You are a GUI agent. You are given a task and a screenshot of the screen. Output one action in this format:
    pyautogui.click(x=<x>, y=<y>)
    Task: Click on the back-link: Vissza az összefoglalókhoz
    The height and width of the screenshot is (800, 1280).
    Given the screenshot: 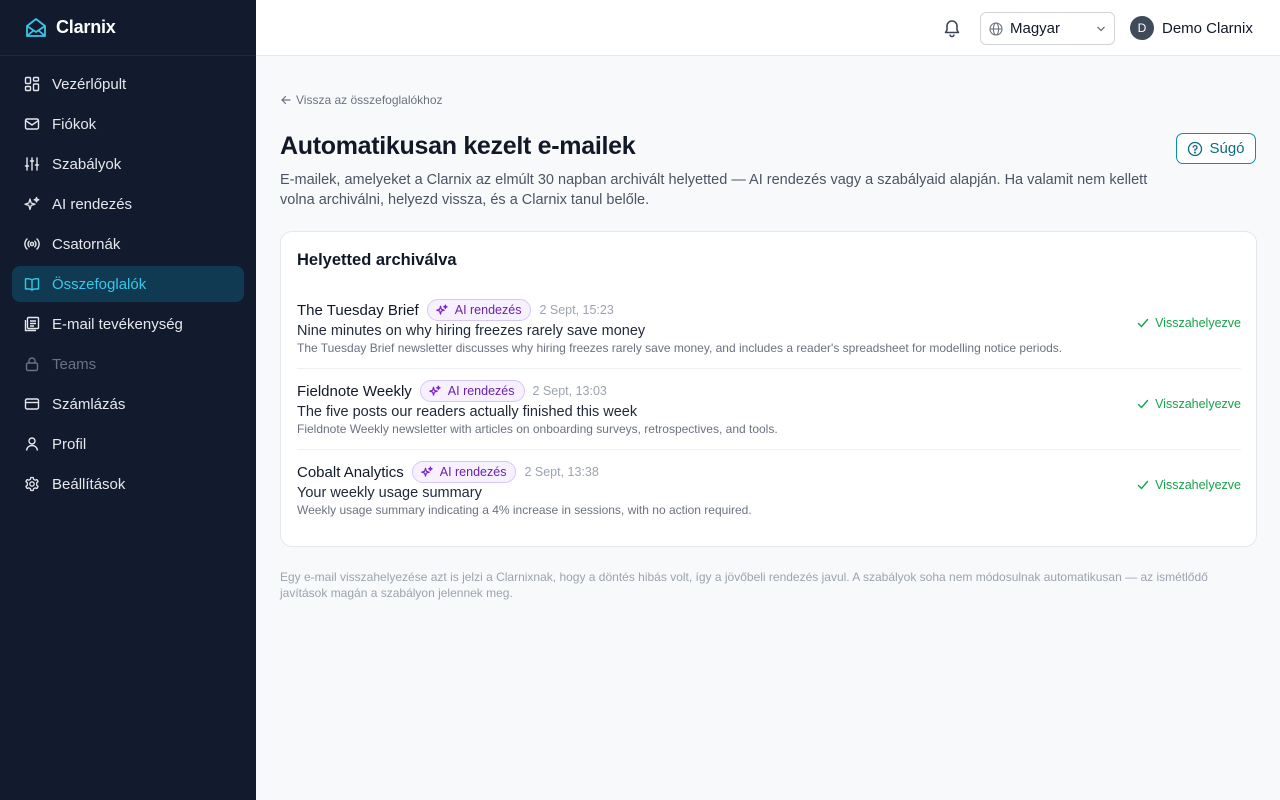 What is the action you would take?
    pyautogui.click(x=361, y=100)
    